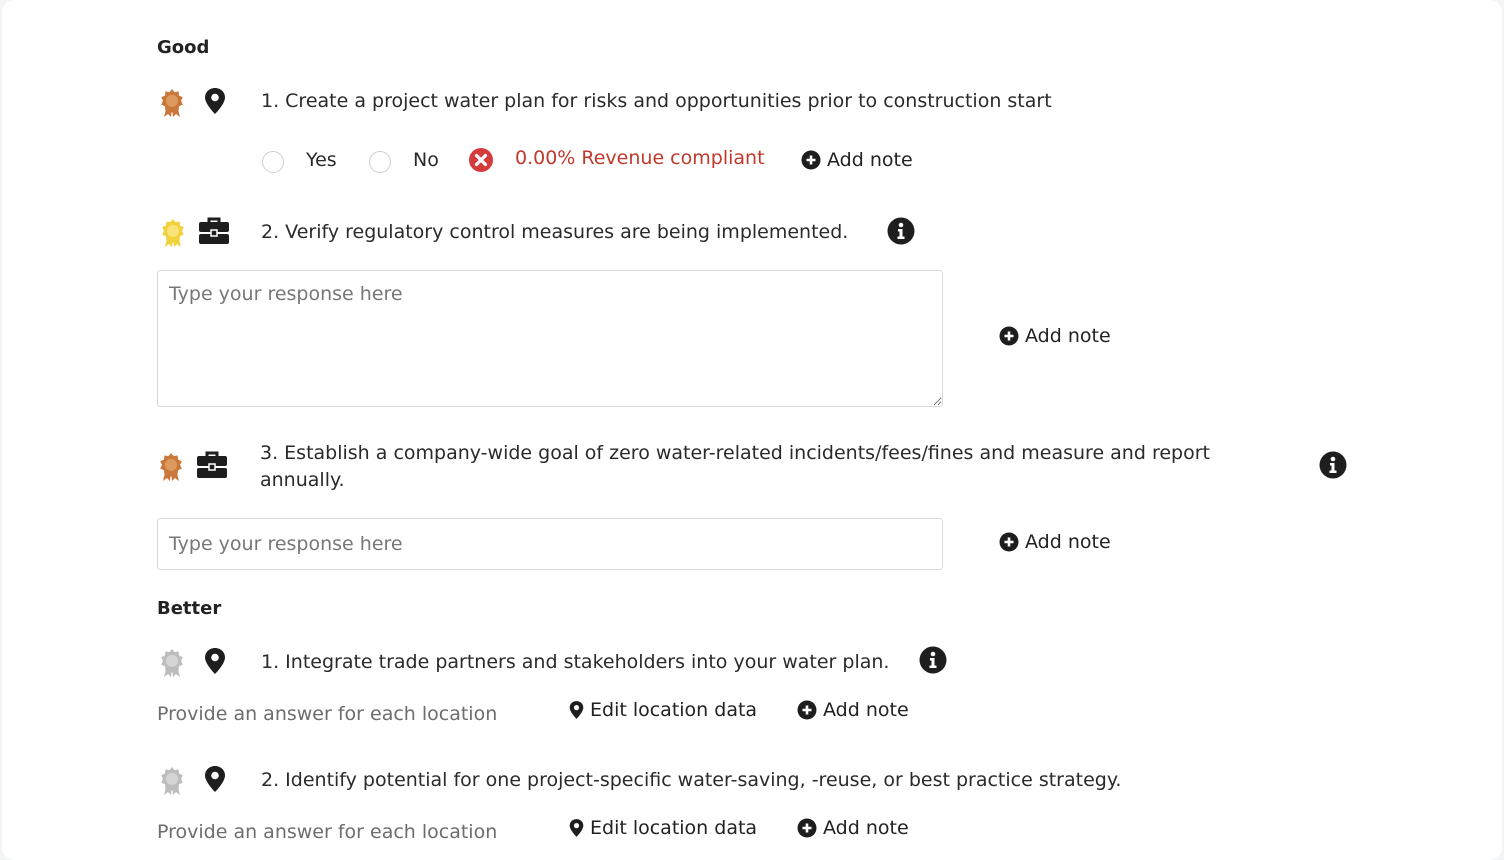 The image size is (1504, 860). I want to click on response-input, so click(550, 544).